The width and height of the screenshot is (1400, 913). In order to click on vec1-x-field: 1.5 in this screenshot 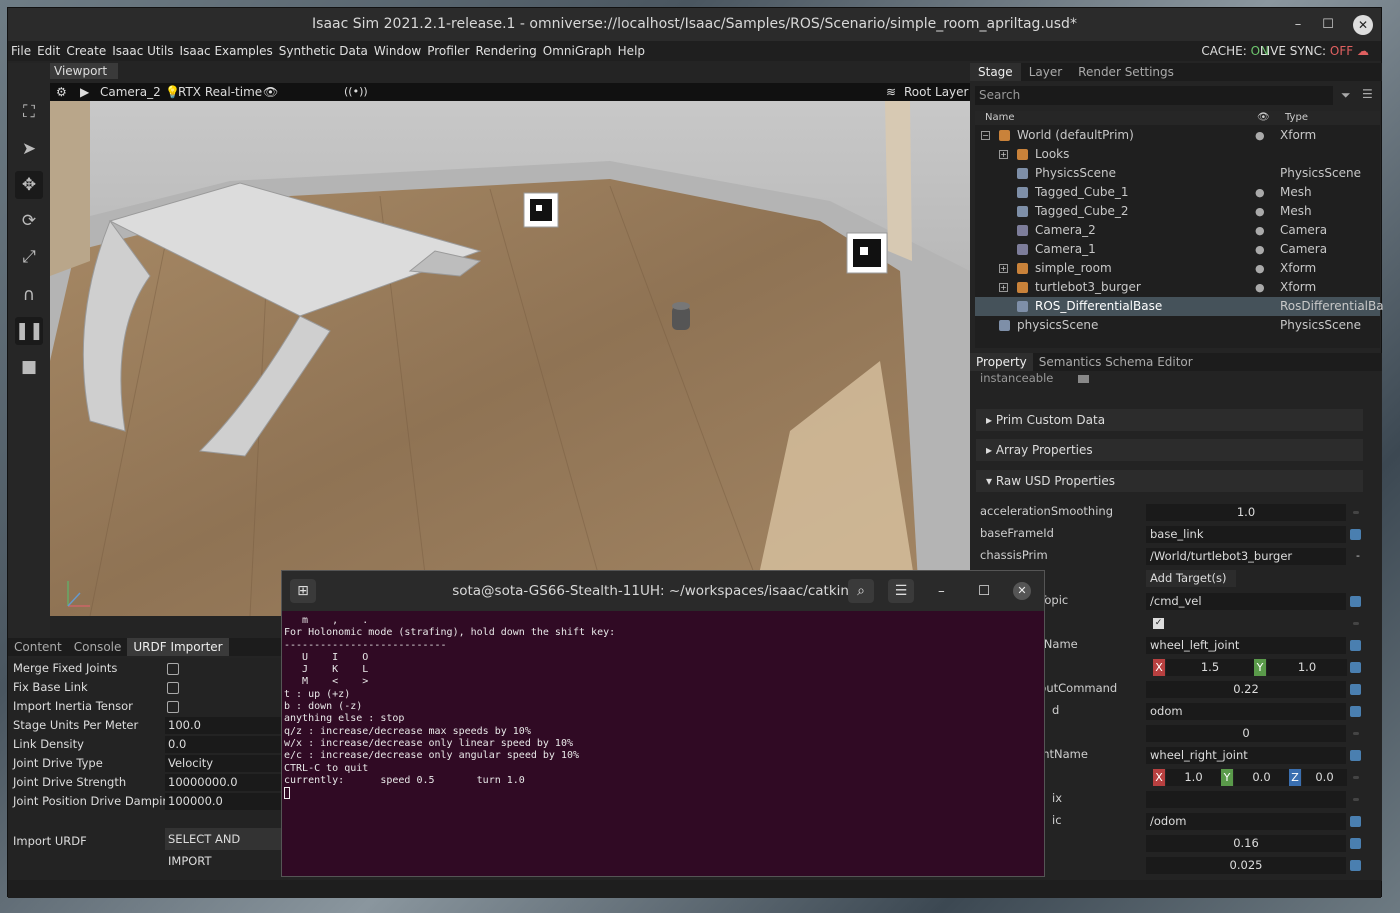, I will do `click(1210, 667)`.